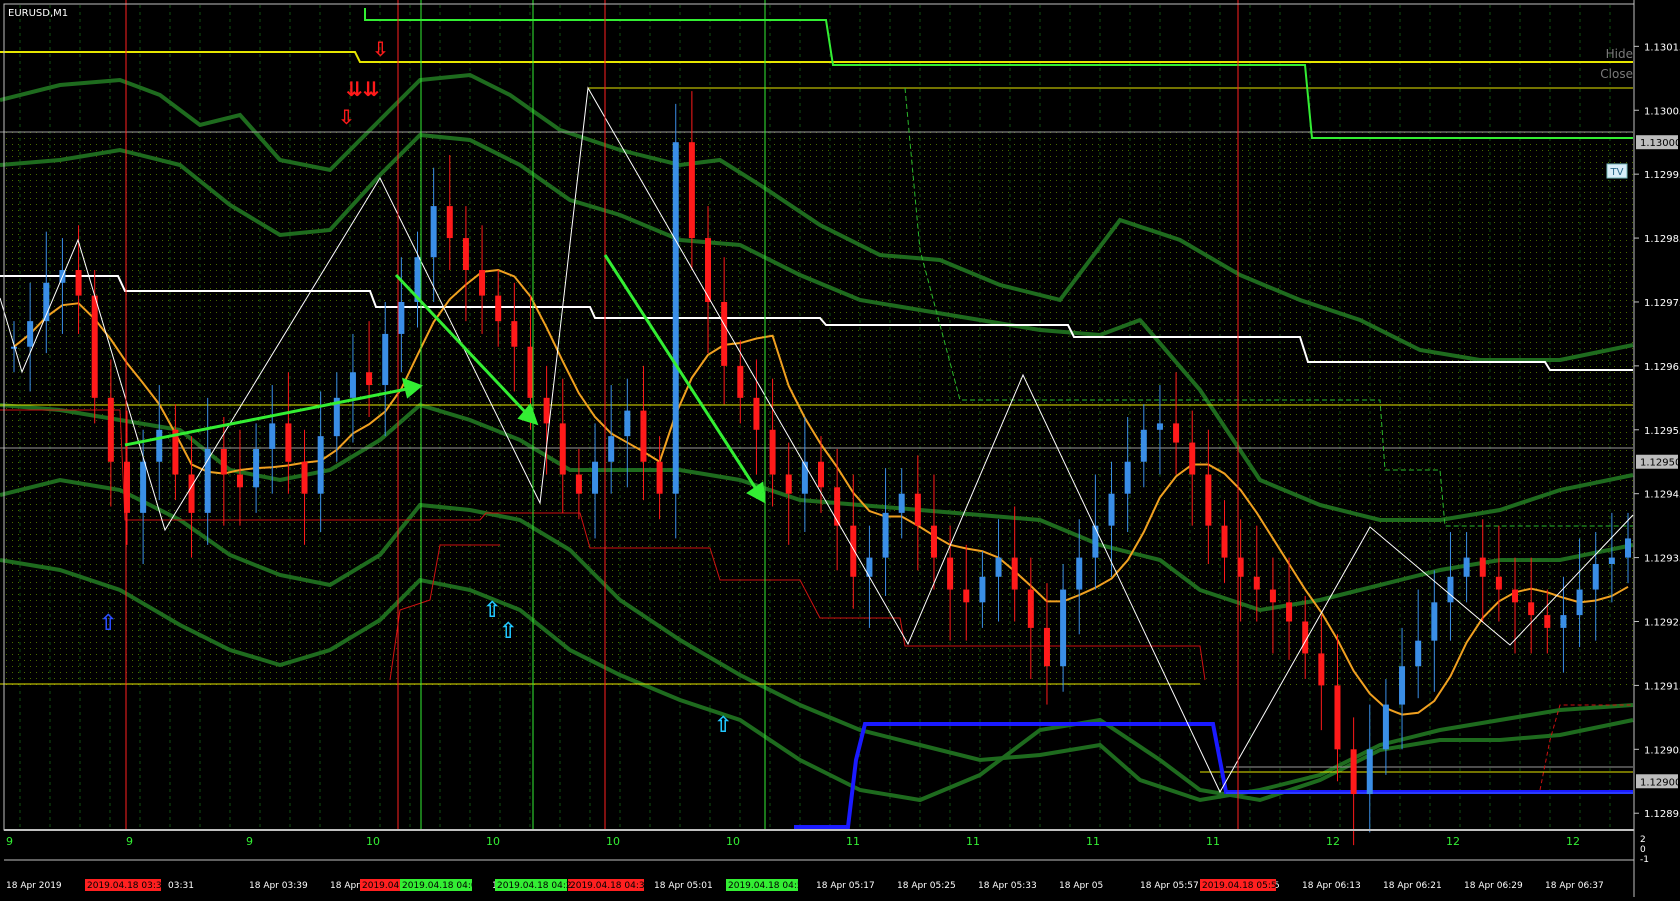 The image size is (1680, 901). What do you see at coordinates (1662, 111) in the screenshot?
I see `price-tick-label: 1.13005` at bounding box center [1662, 111].